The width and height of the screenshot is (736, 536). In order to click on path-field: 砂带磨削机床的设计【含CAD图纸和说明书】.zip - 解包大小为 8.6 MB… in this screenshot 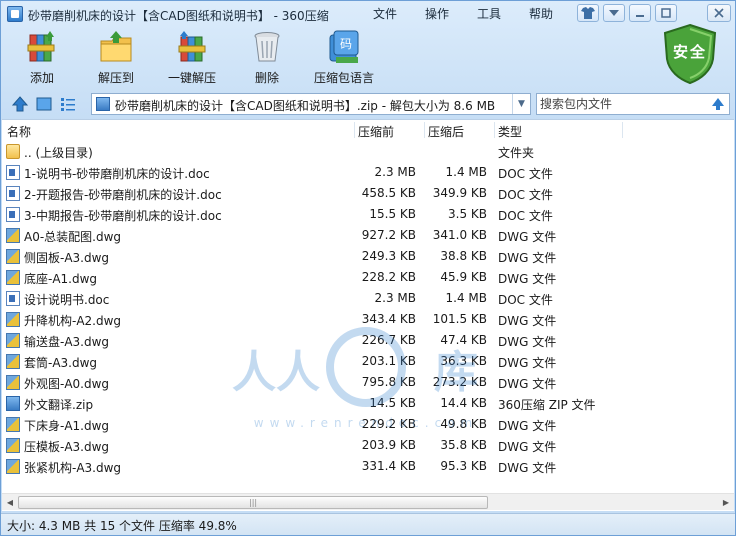, I will do `click(311, 104)`.